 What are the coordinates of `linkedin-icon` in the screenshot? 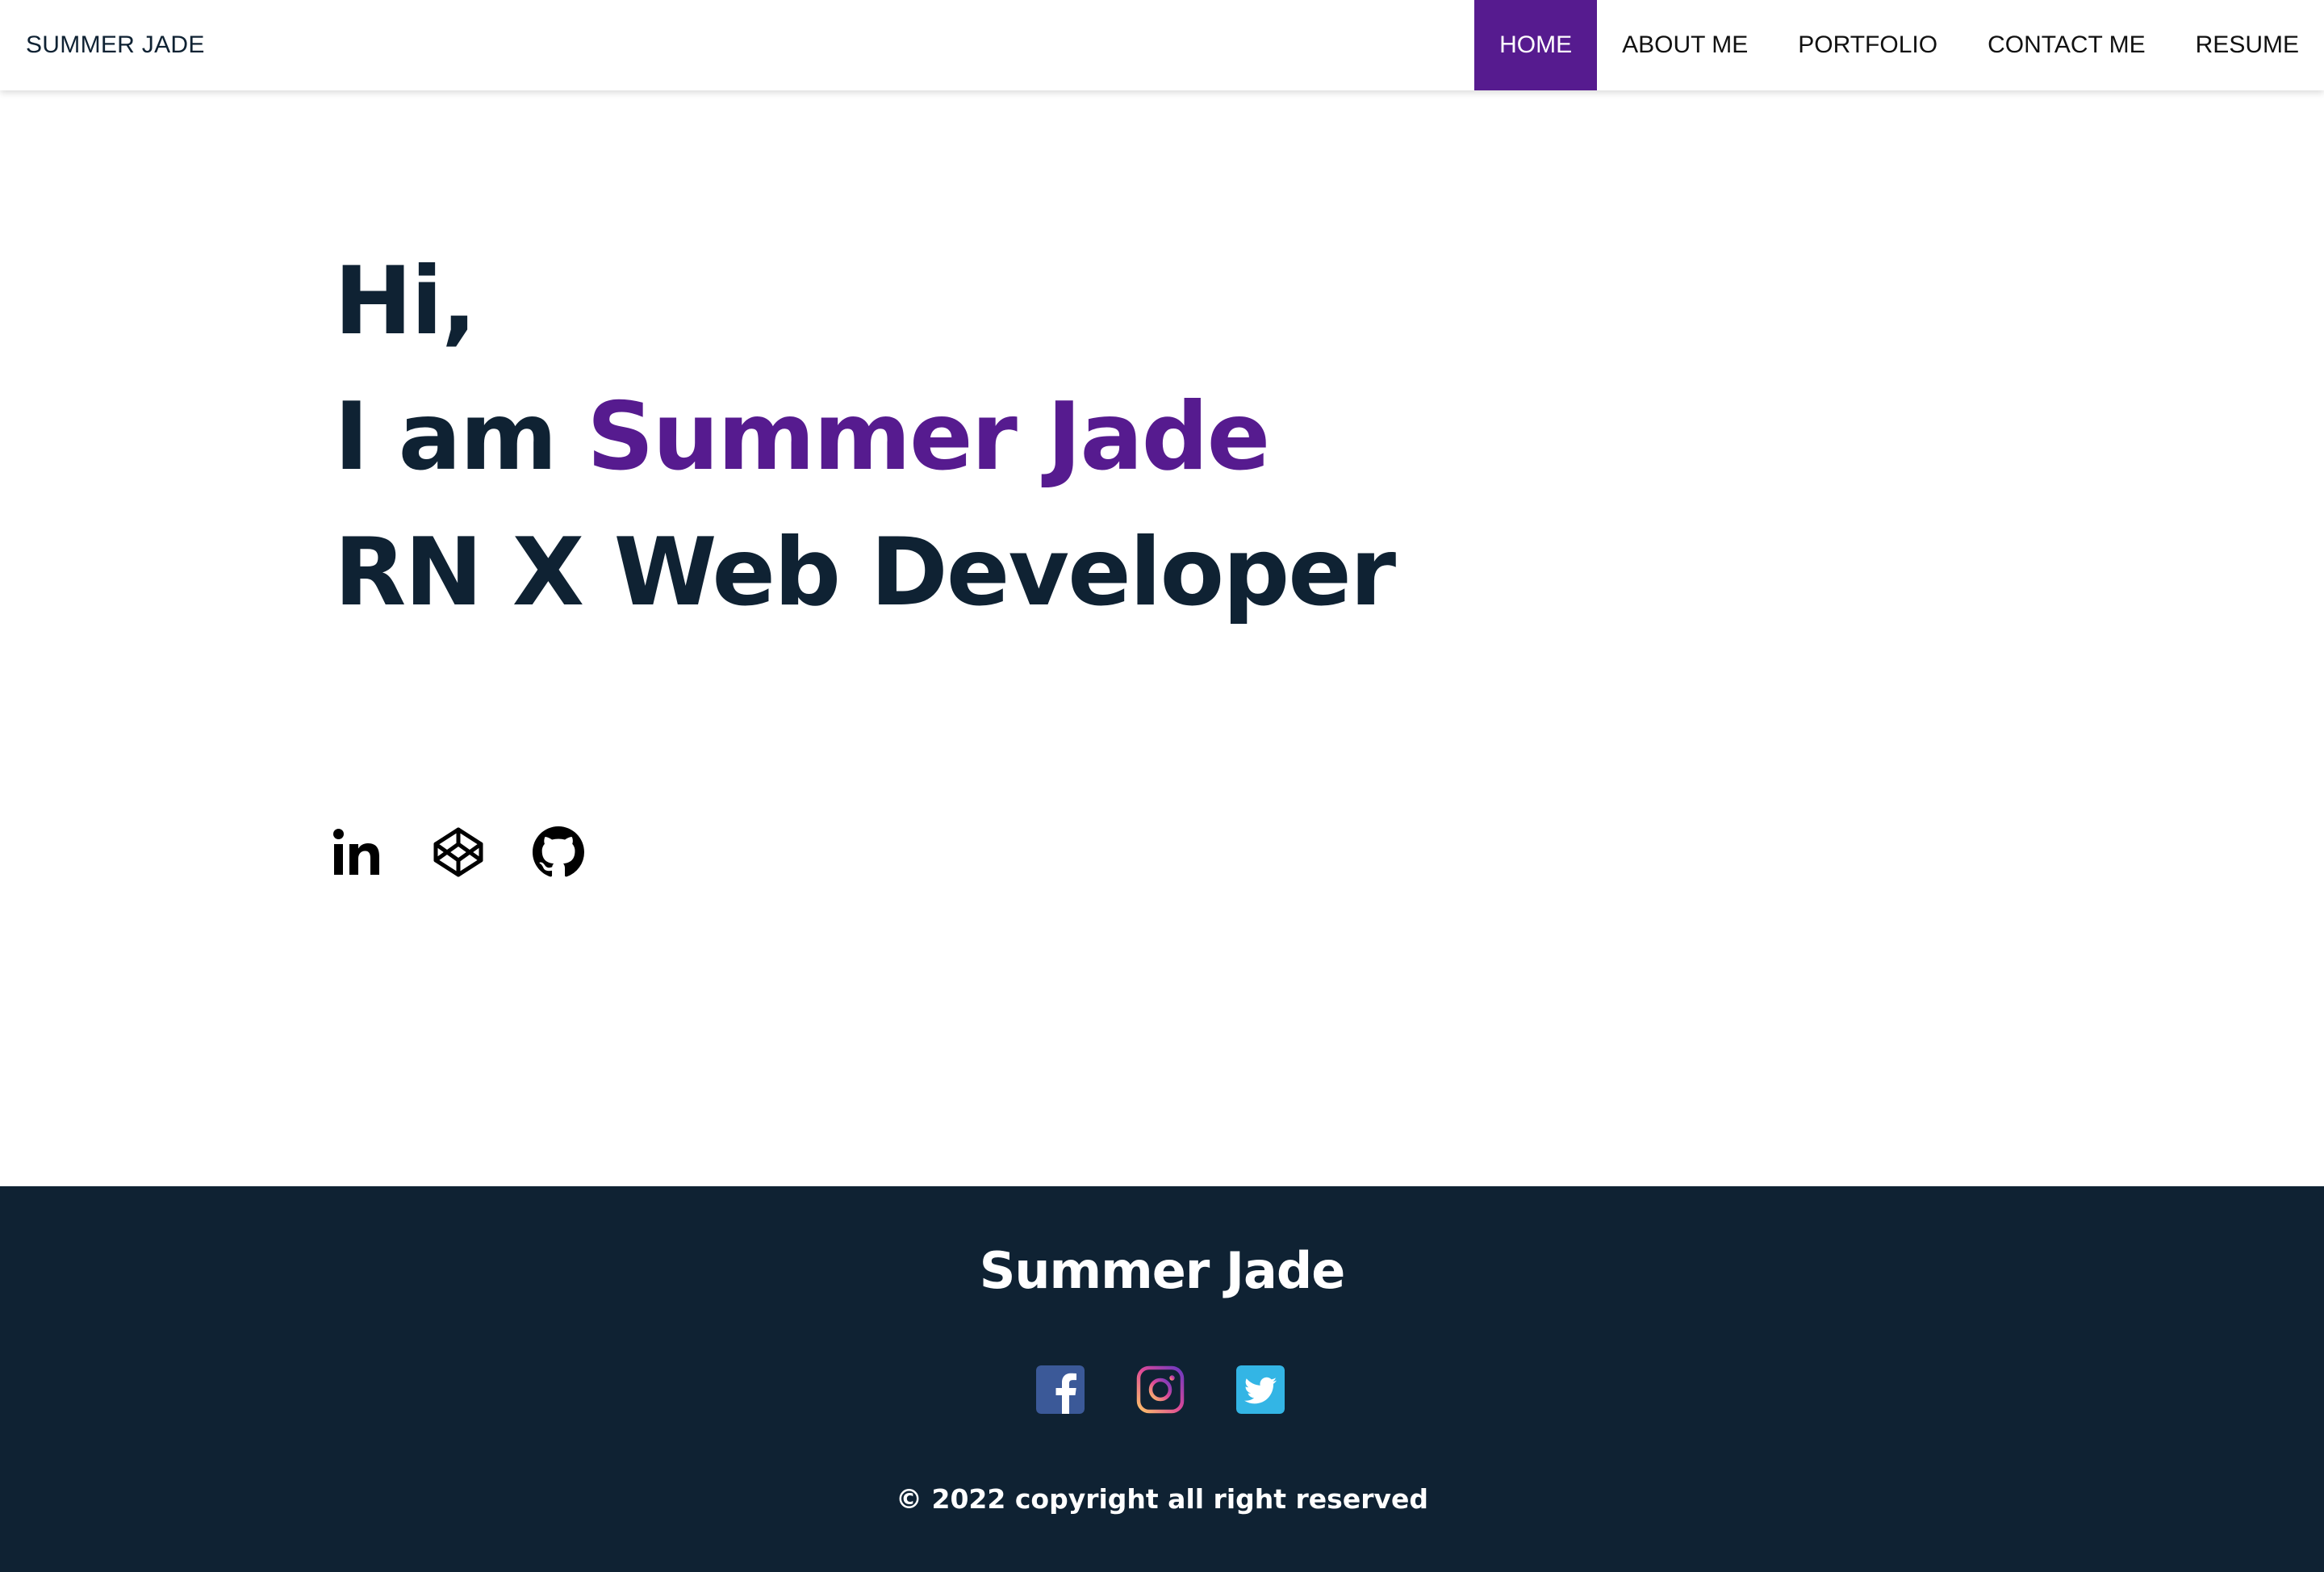 It's located at (358, 852).